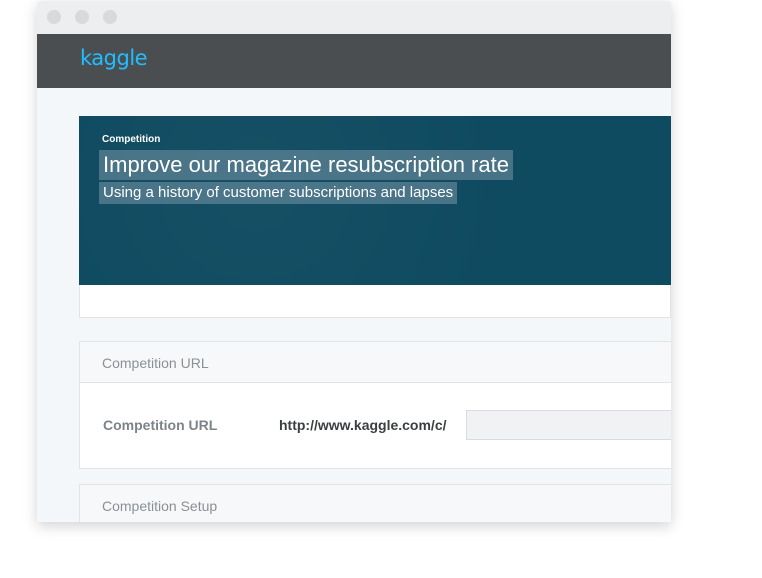 The height and width of the screenshot is (578, 762). What do you see at coordinates (354, 17) in the screenshot?
I see `window-titlebar` at bounding box center [354, 17].